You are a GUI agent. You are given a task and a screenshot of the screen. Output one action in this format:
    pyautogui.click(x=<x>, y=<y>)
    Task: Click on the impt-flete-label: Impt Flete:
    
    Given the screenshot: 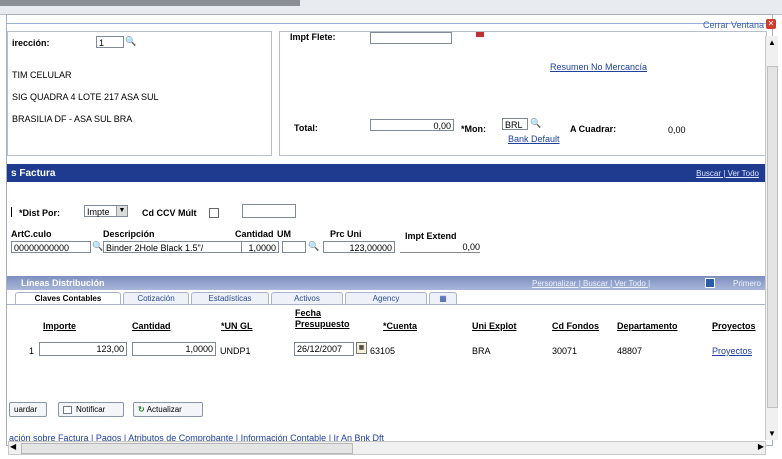 What is the action you would take?
    pyautogui.click(x=313, y=37)
    